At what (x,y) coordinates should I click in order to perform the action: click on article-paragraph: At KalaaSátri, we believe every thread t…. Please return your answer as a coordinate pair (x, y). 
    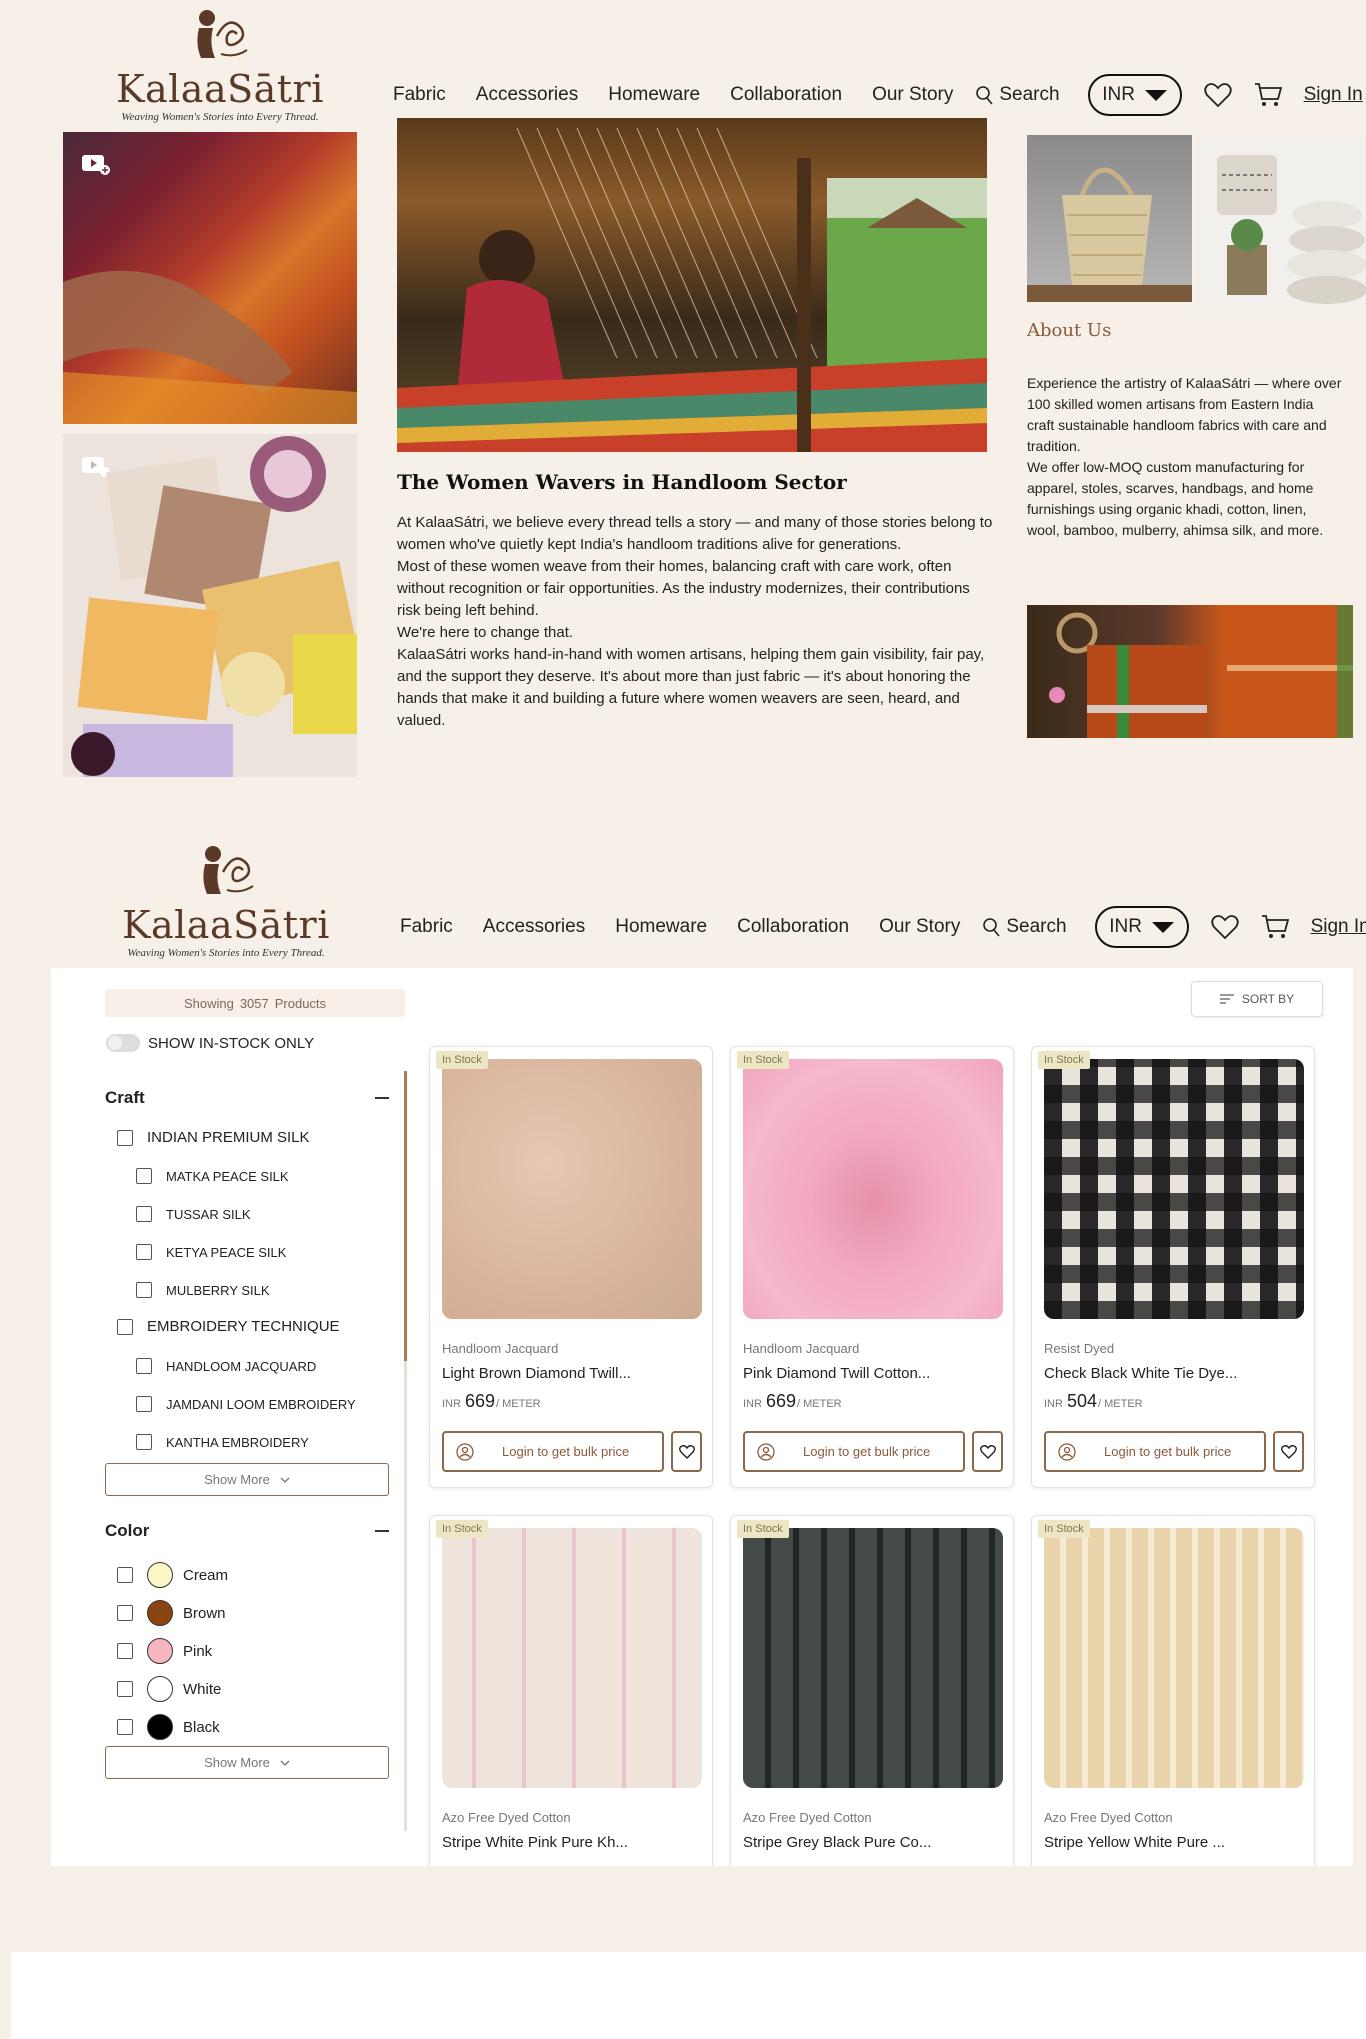
    Looking at the image, I should click on (695, 533).